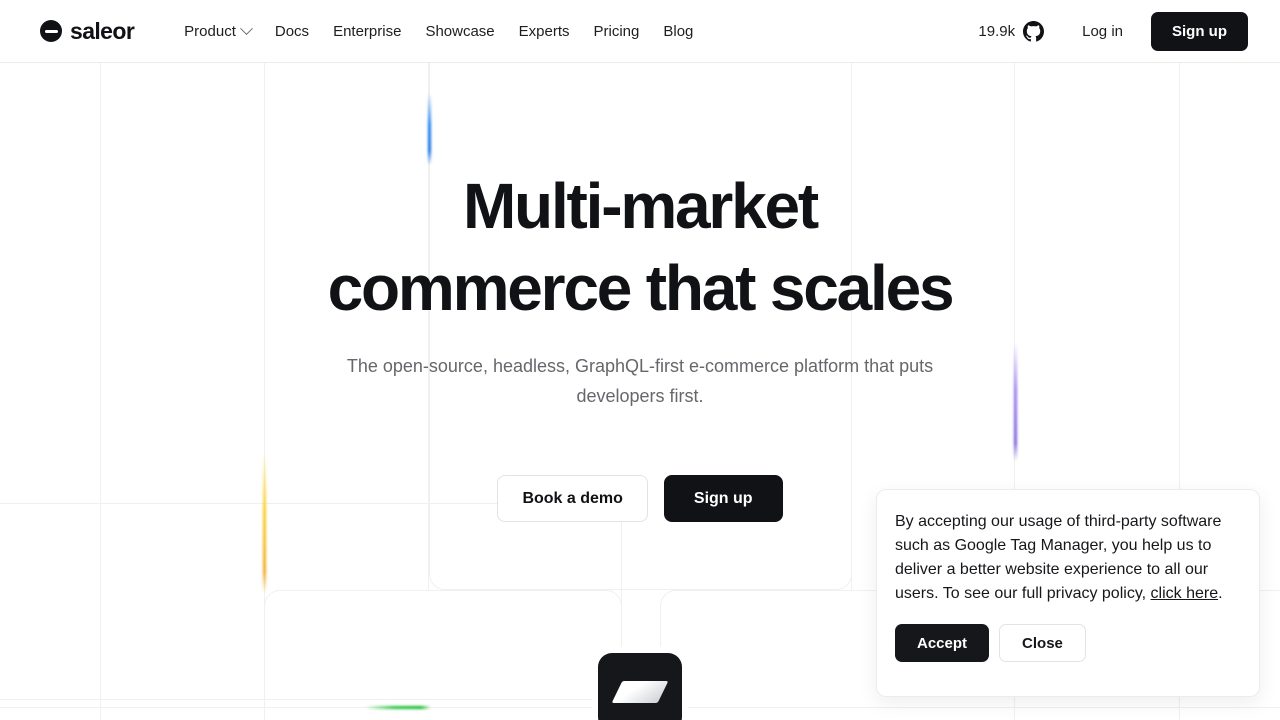  I want to click on accent-streak-green, so click(398, 707).